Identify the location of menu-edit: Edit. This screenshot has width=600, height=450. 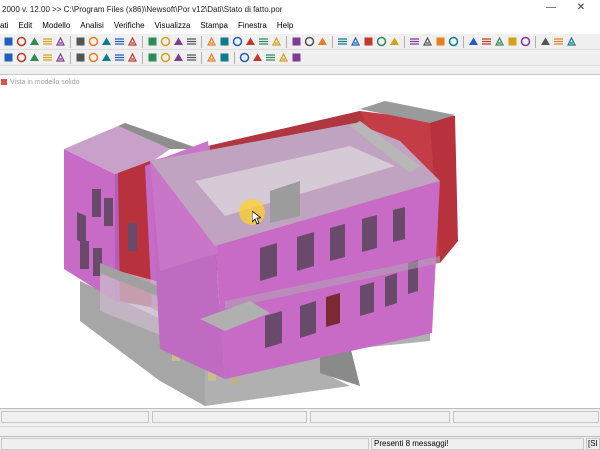
(25, 26).